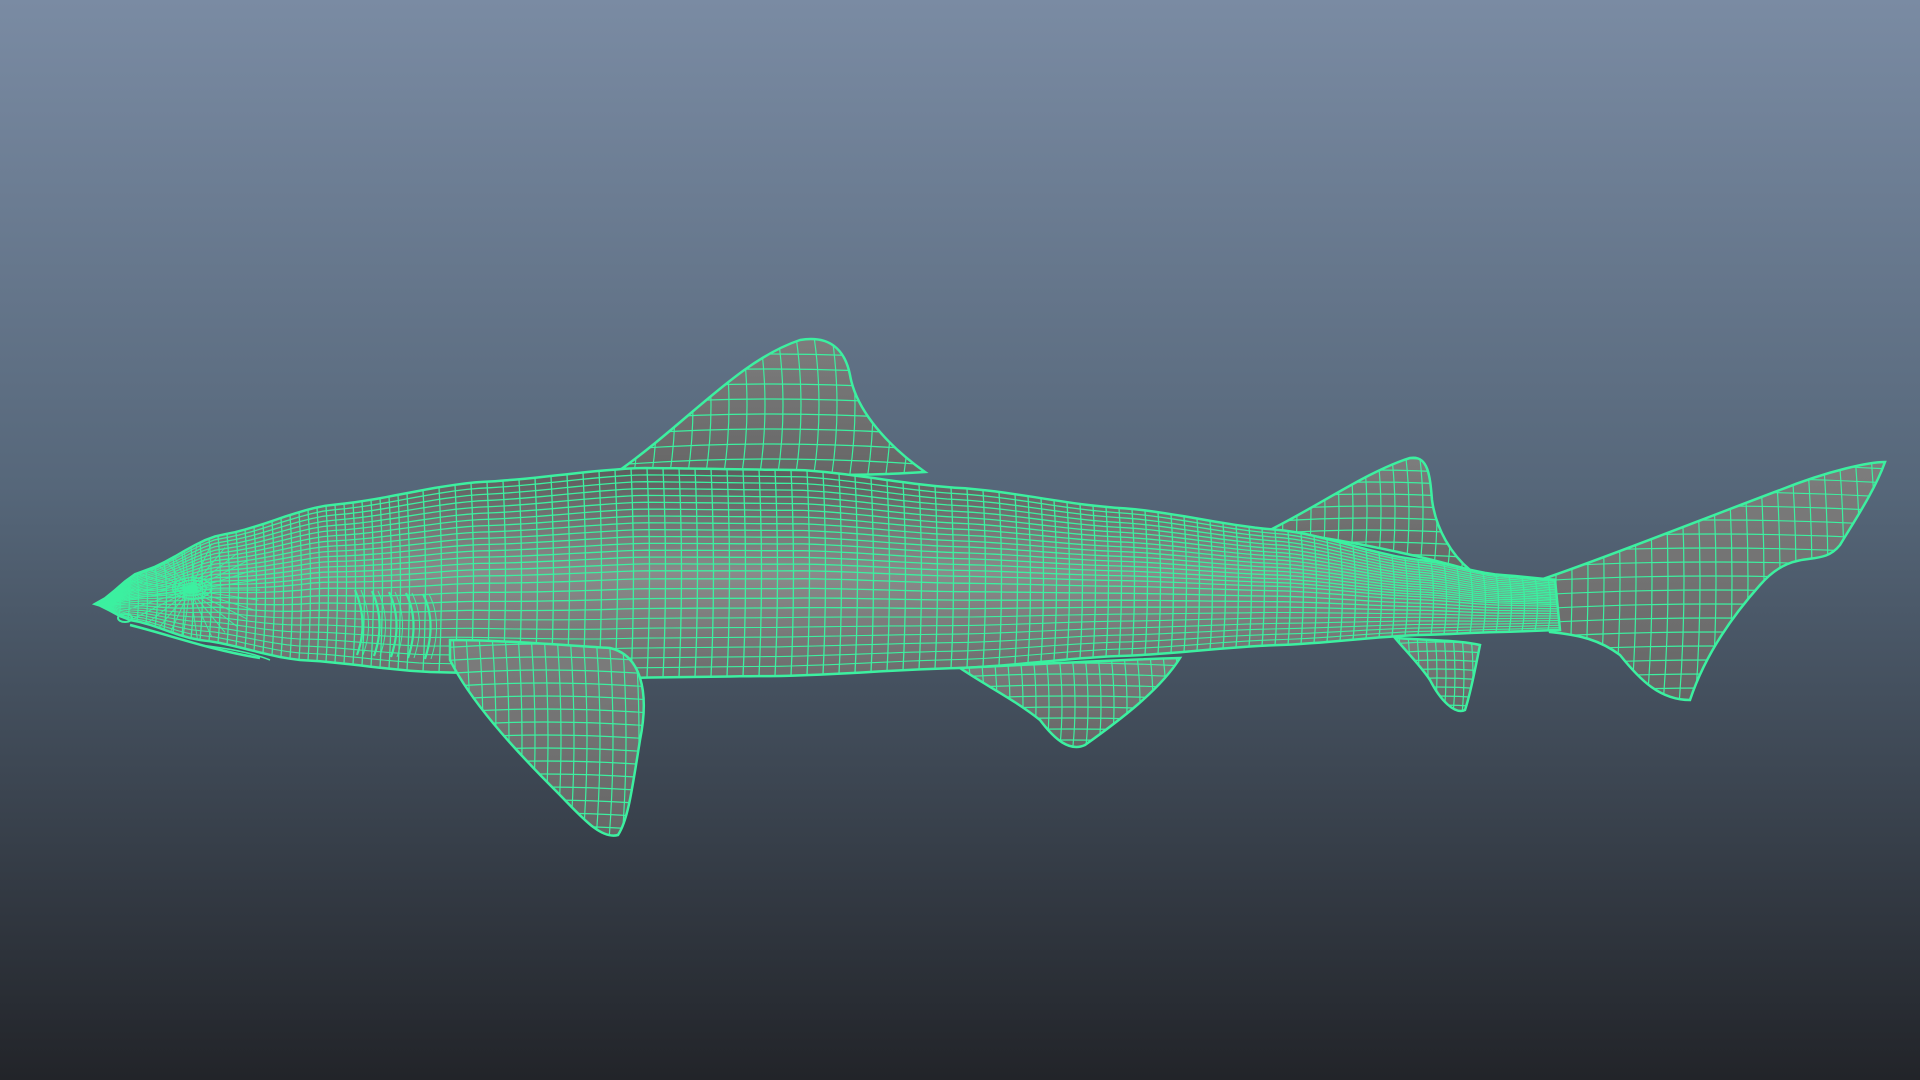 This screenshot has height=1080, width=1920. What do you see at coordinates (192, 588) in the screenshot?
I see `eye` at bounding box center [192, 588].